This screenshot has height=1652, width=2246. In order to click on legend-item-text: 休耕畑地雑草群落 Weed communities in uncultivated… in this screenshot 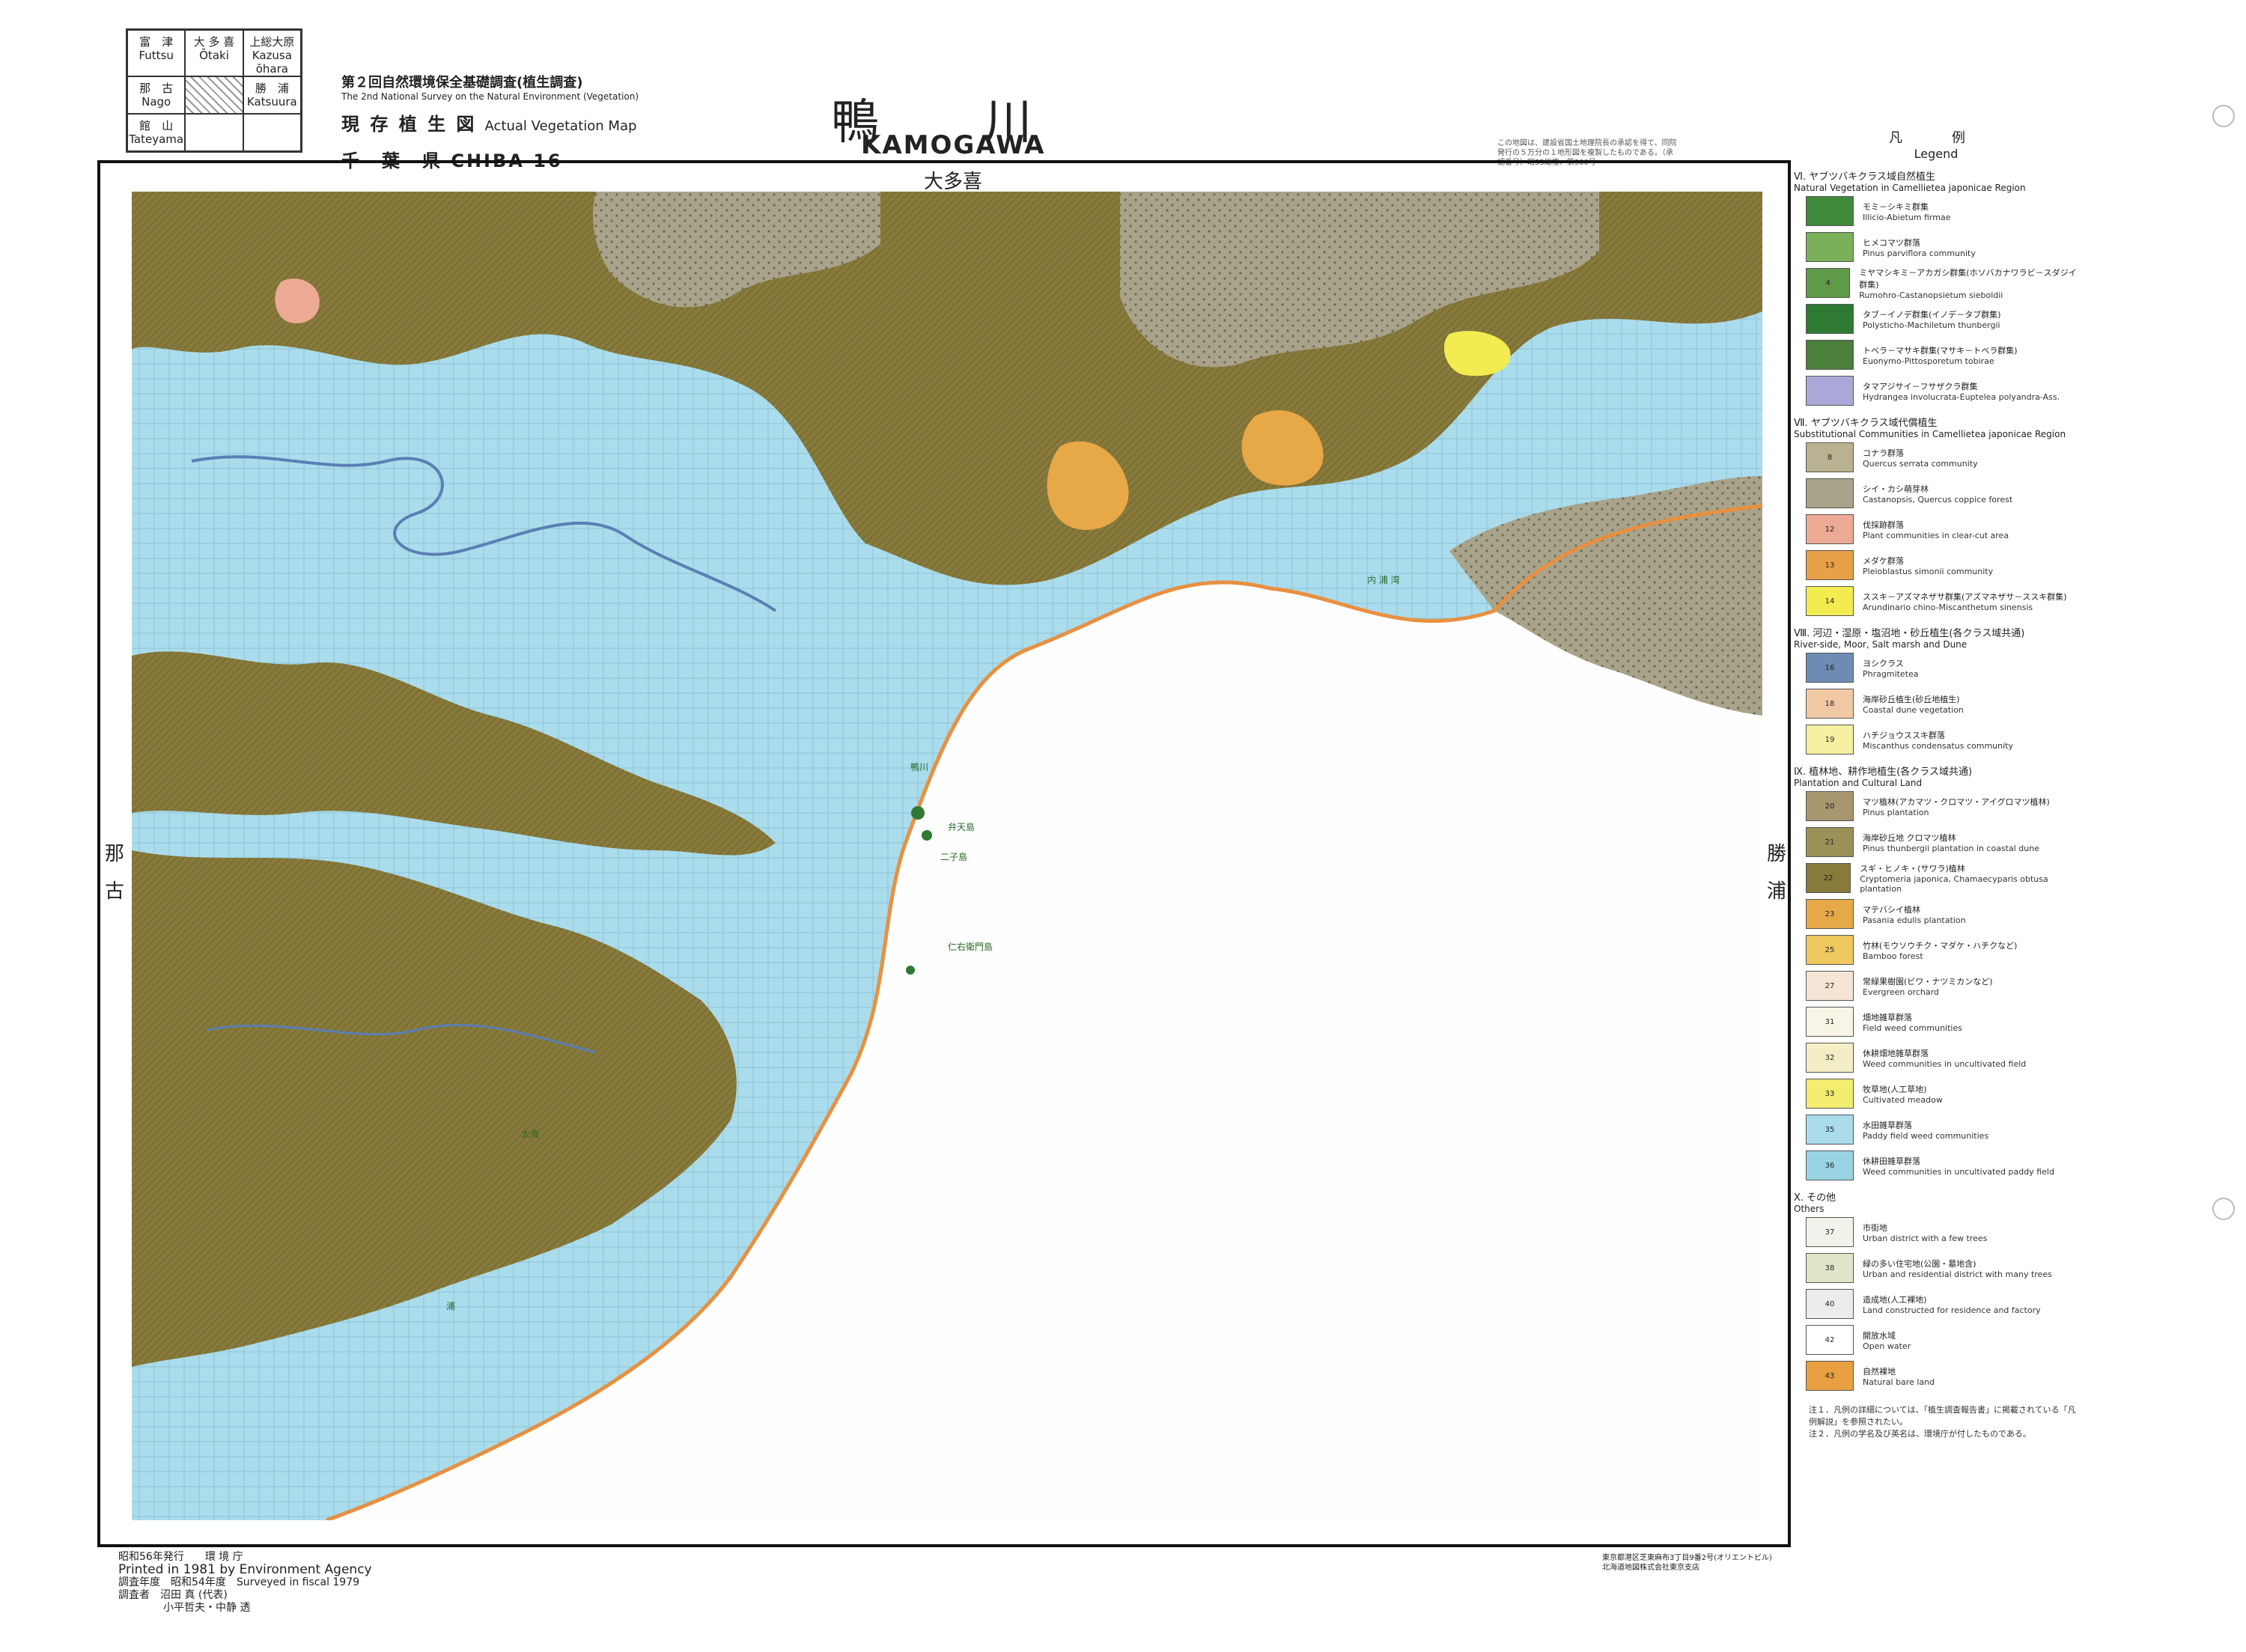, I will do `click(1944, 1058)`.